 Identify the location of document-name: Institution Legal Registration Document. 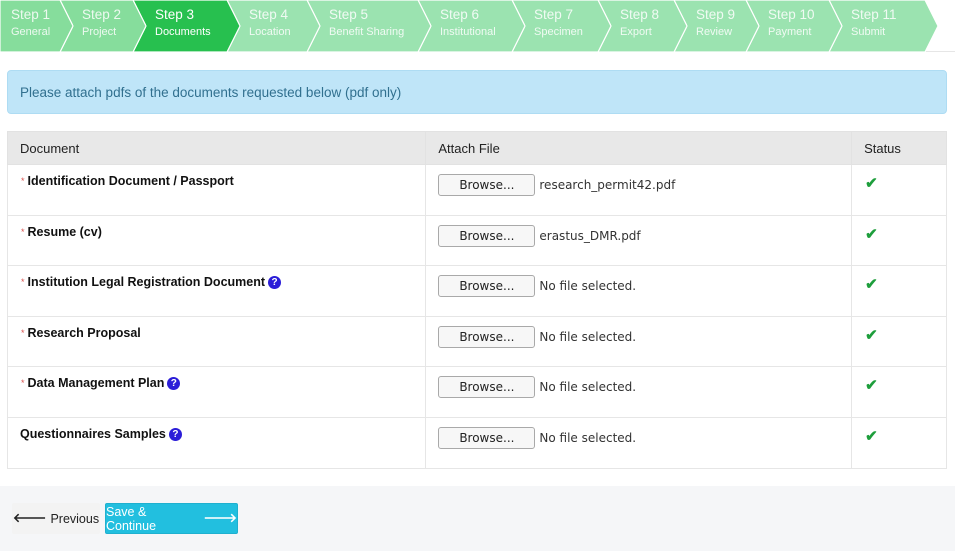
(146, 282).